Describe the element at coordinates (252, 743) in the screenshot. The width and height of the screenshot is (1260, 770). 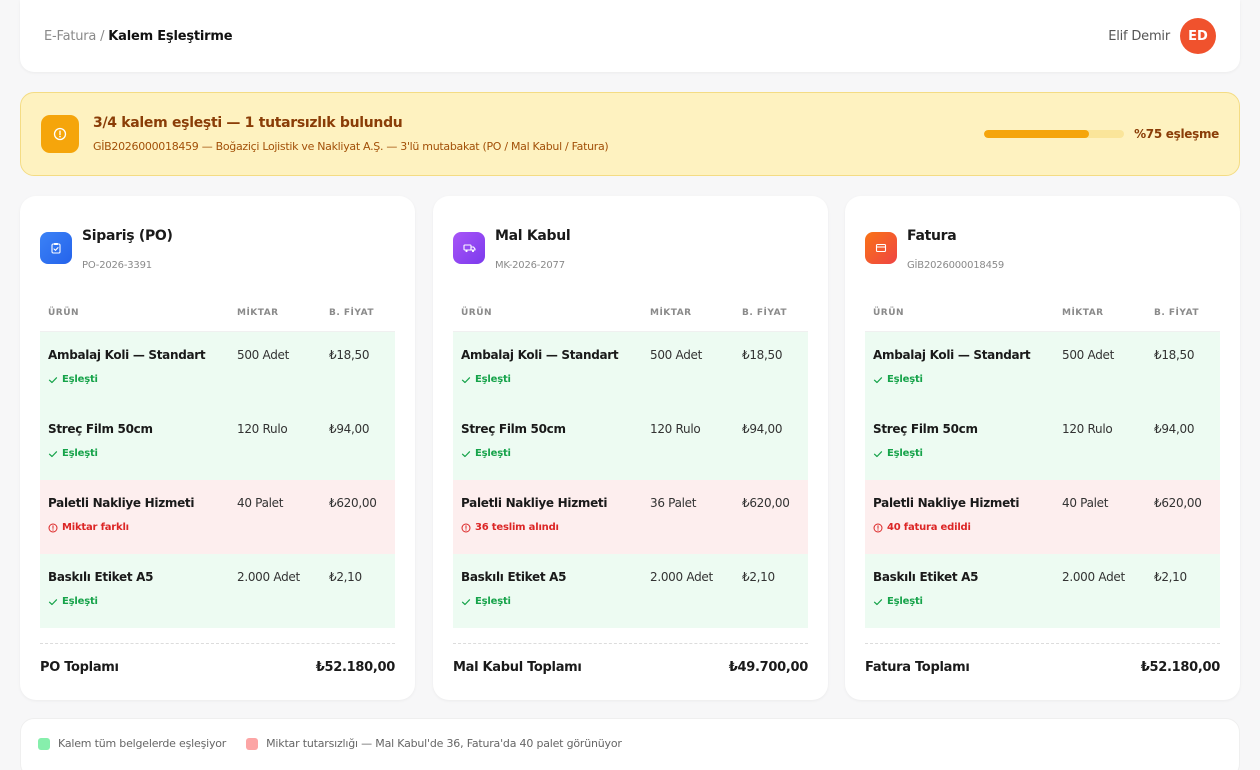
I see `legend-swatch-mismatch` at that location.